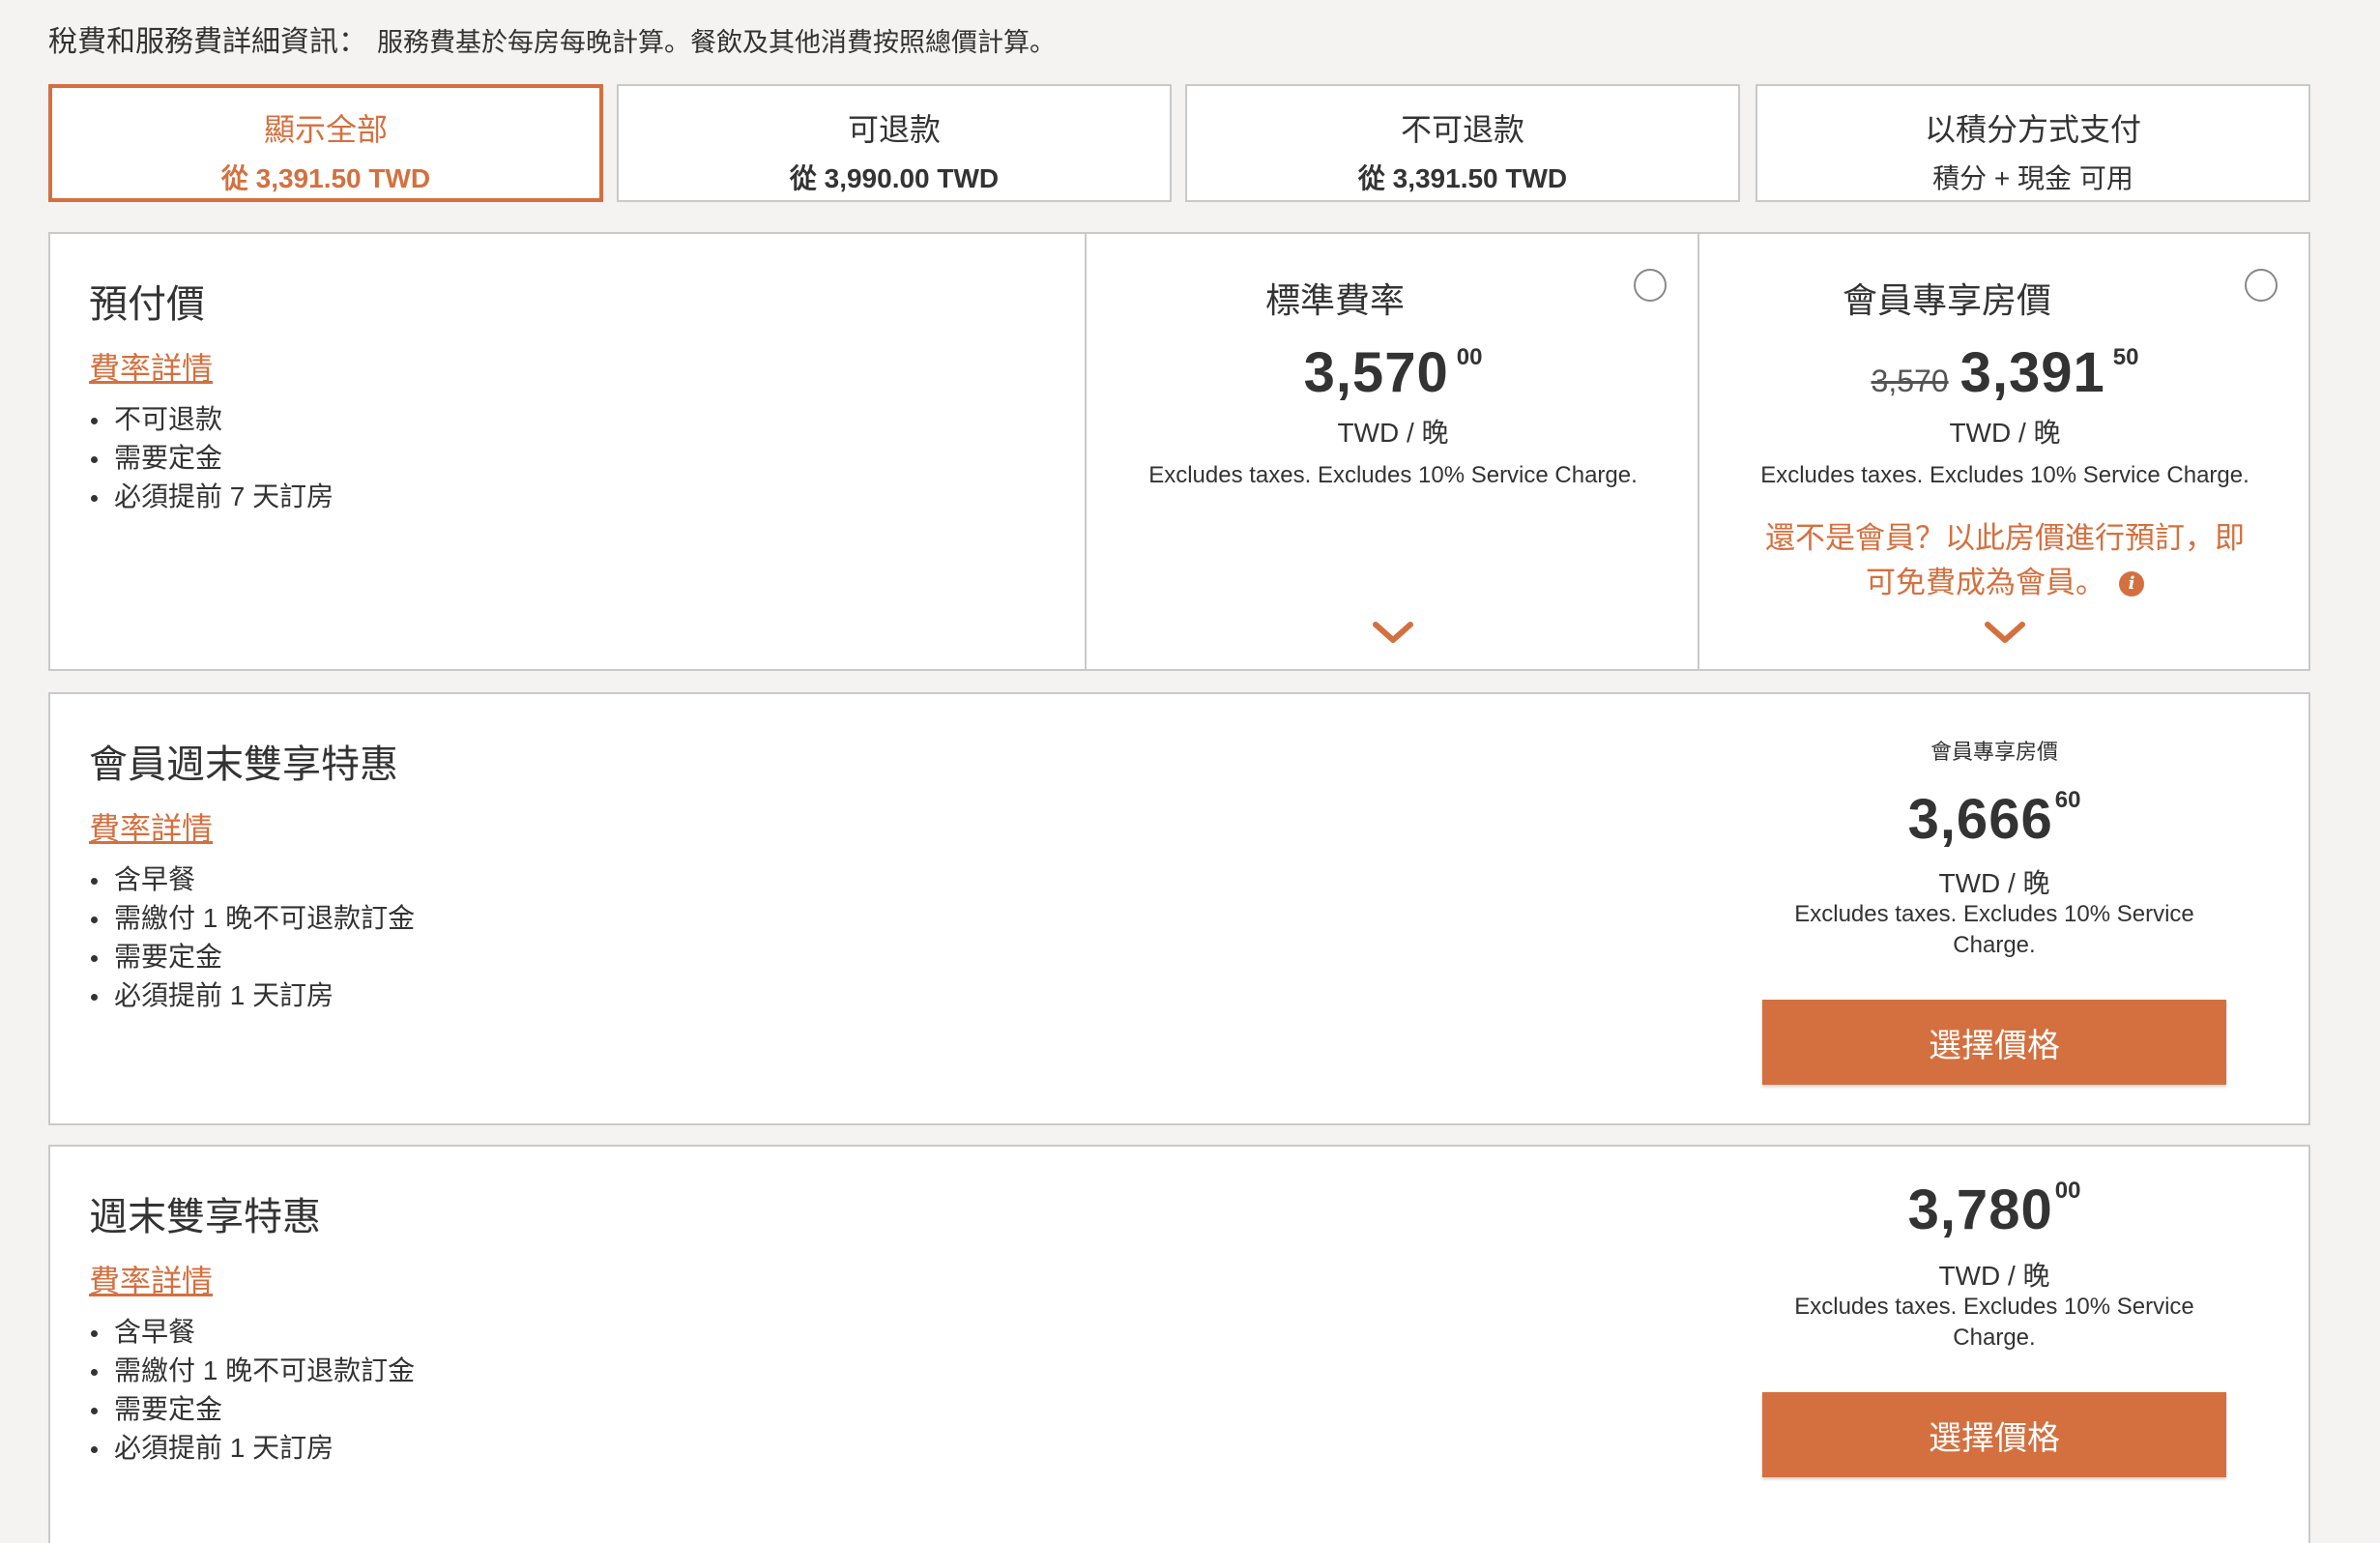  I want to click on price-decimals: 50, so click(2125, 357).